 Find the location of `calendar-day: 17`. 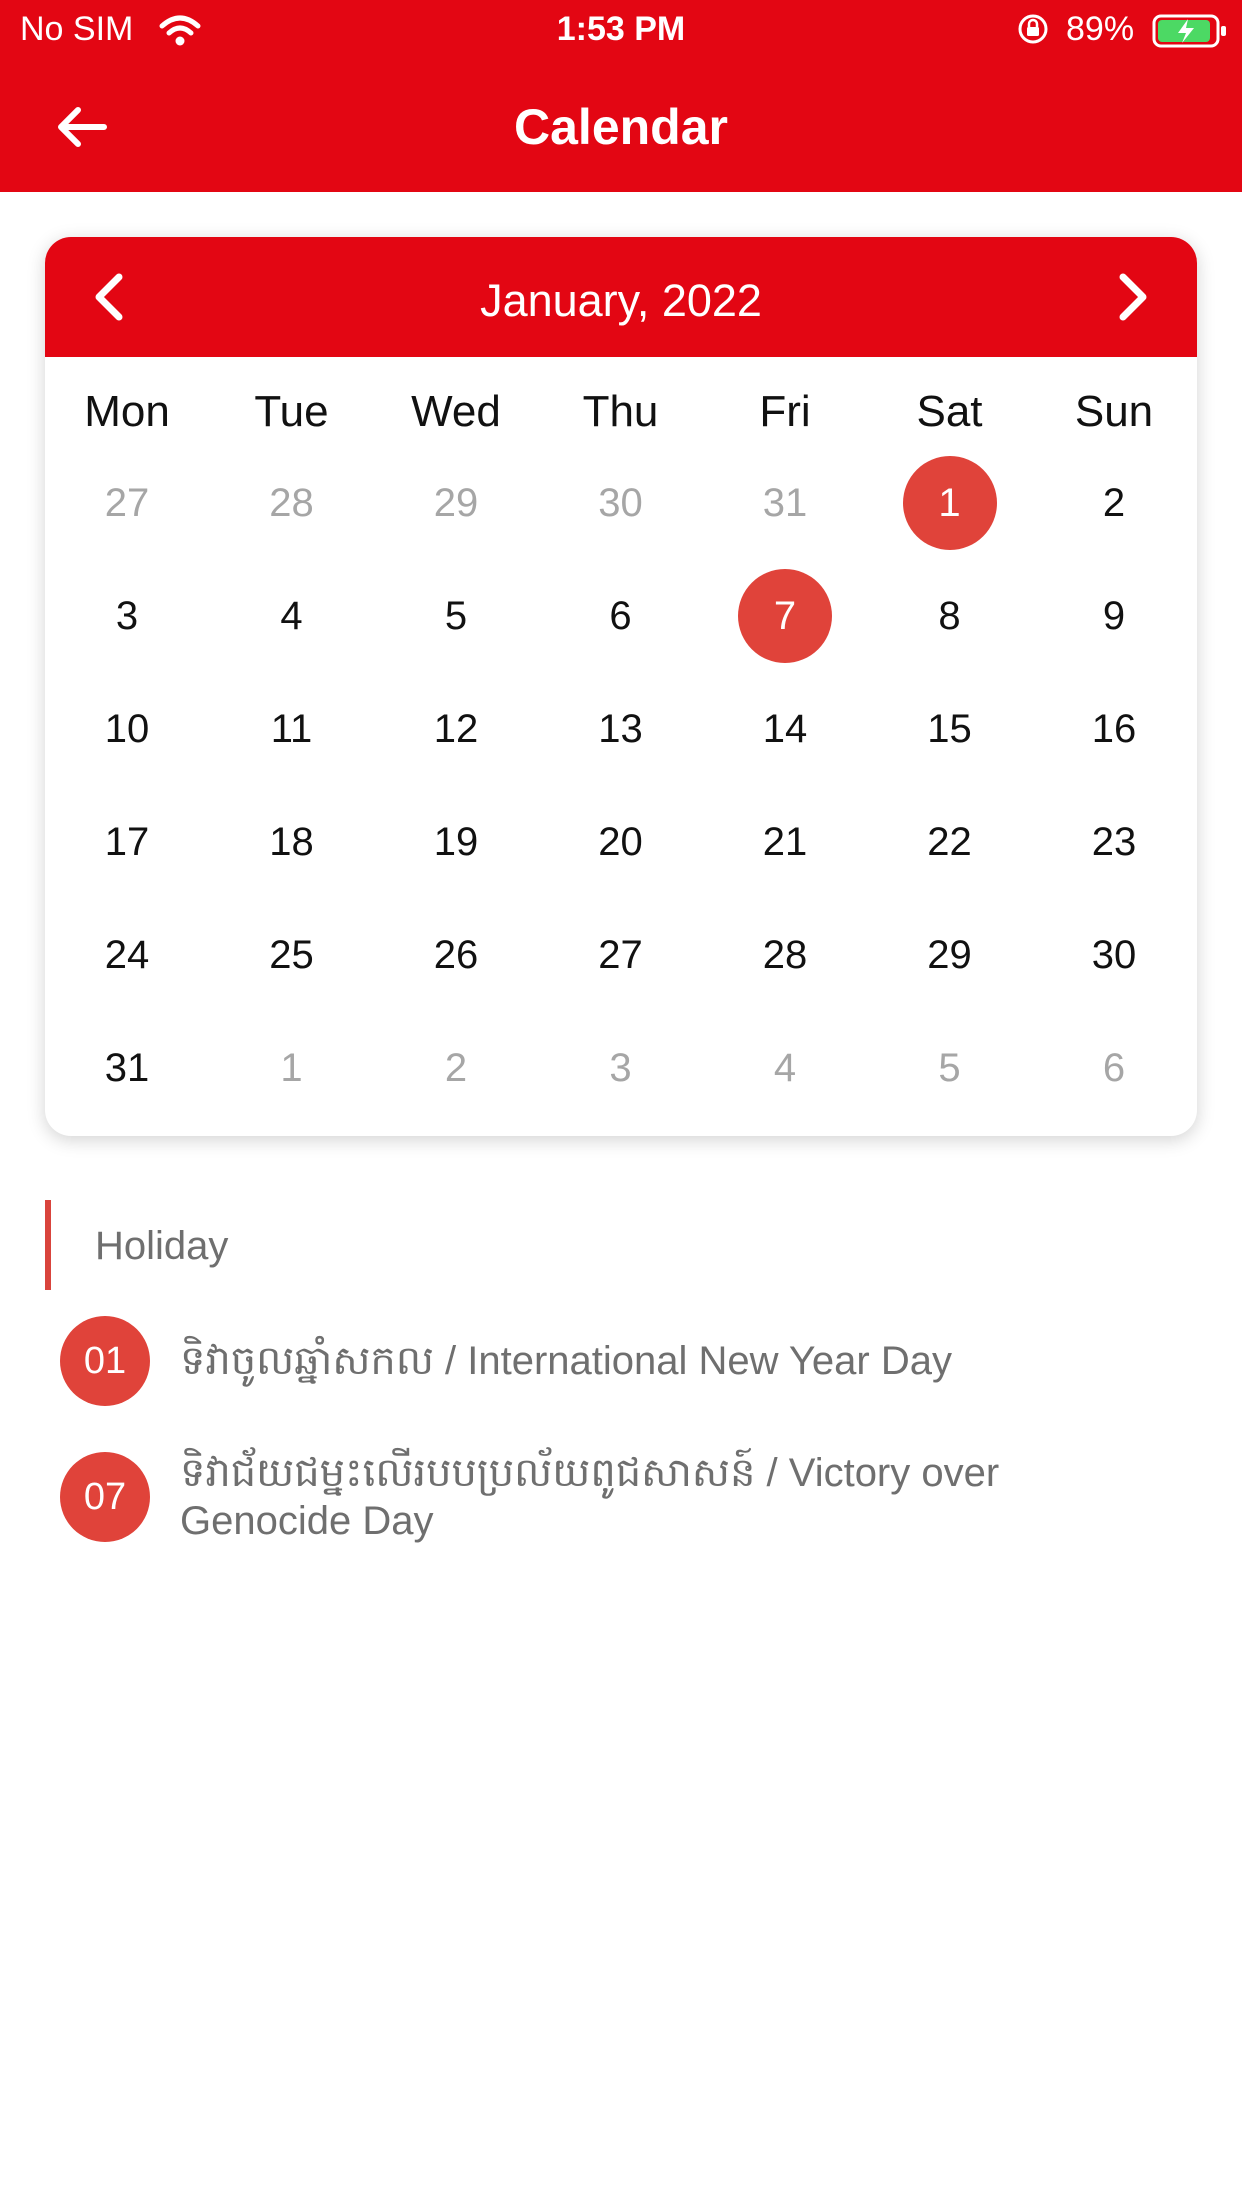

calendar-day: 17 is located at coordinates (127, 842).